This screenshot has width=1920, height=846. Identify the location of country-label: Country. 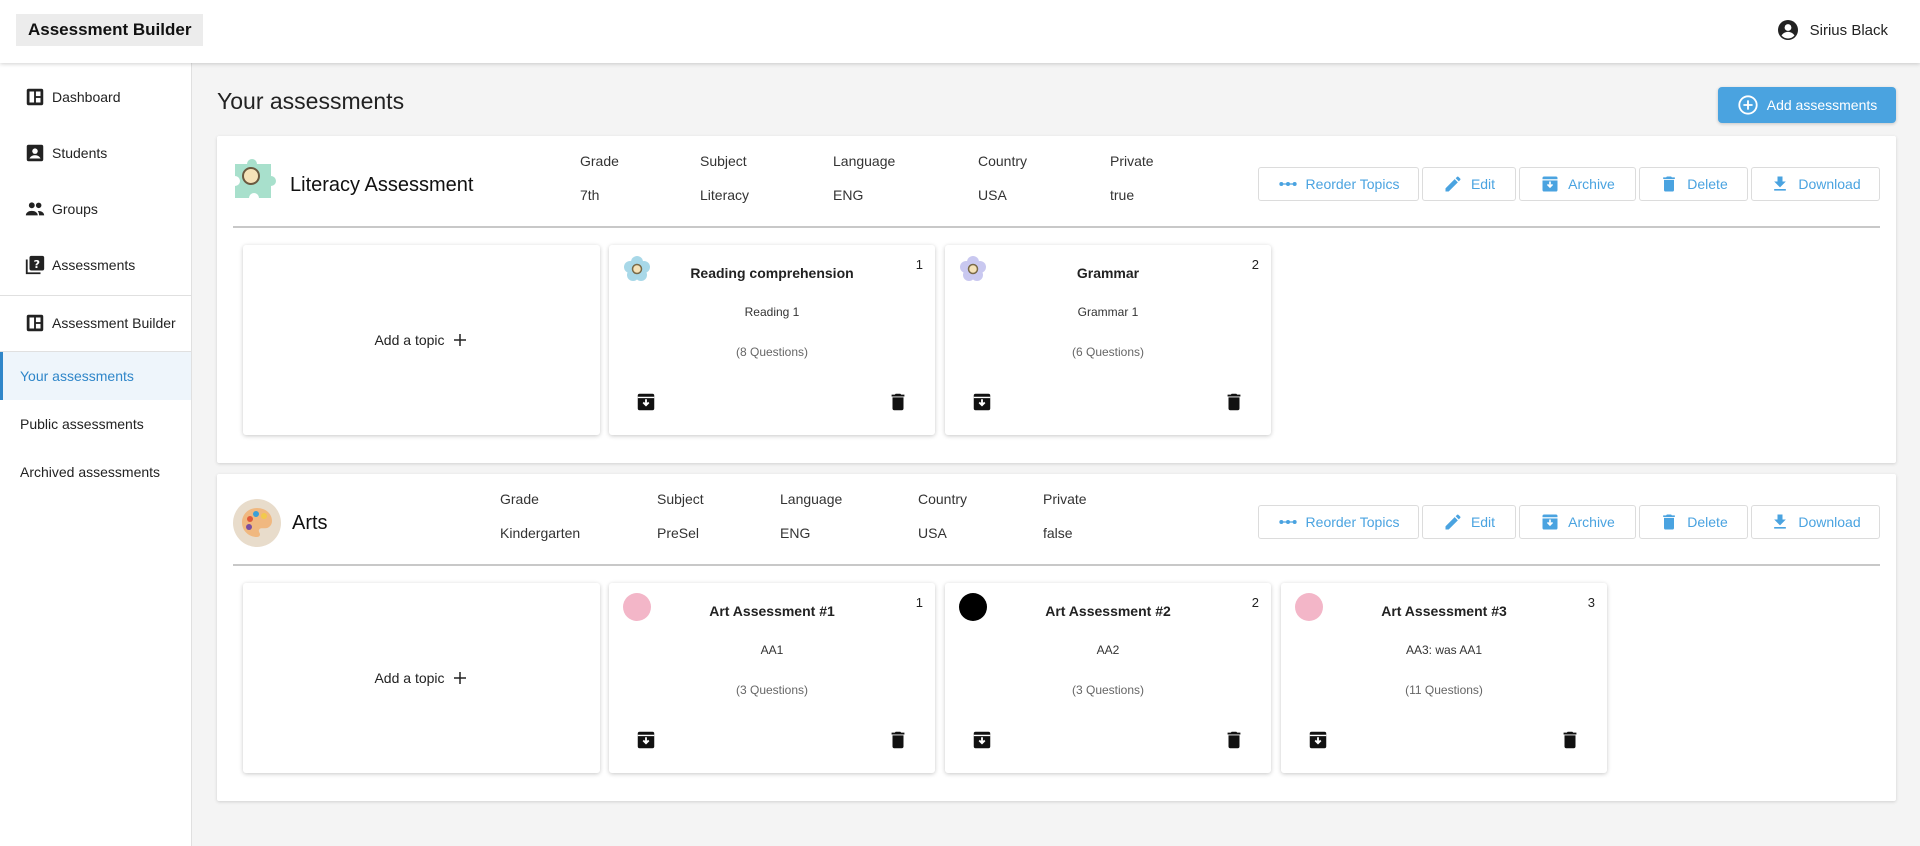
(943, 499).